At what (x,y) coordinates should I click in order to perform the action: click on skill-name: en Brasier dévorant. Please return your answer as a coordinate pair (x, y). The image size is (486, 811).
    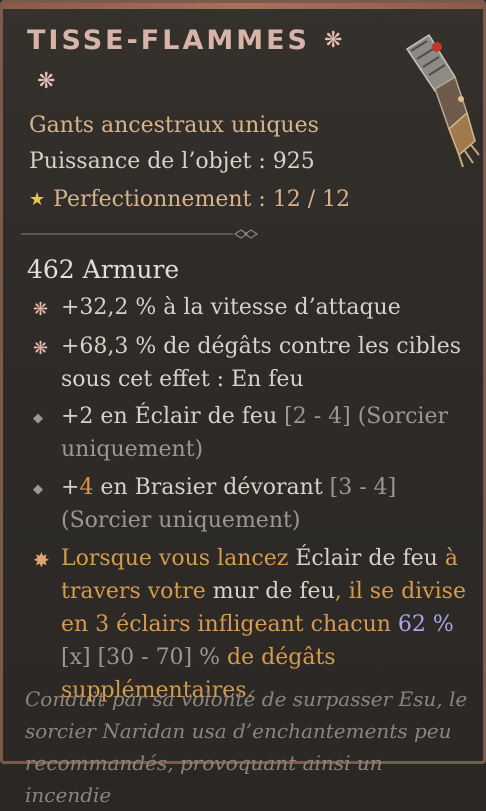
    Looking at the image, I should click on (208, 487).